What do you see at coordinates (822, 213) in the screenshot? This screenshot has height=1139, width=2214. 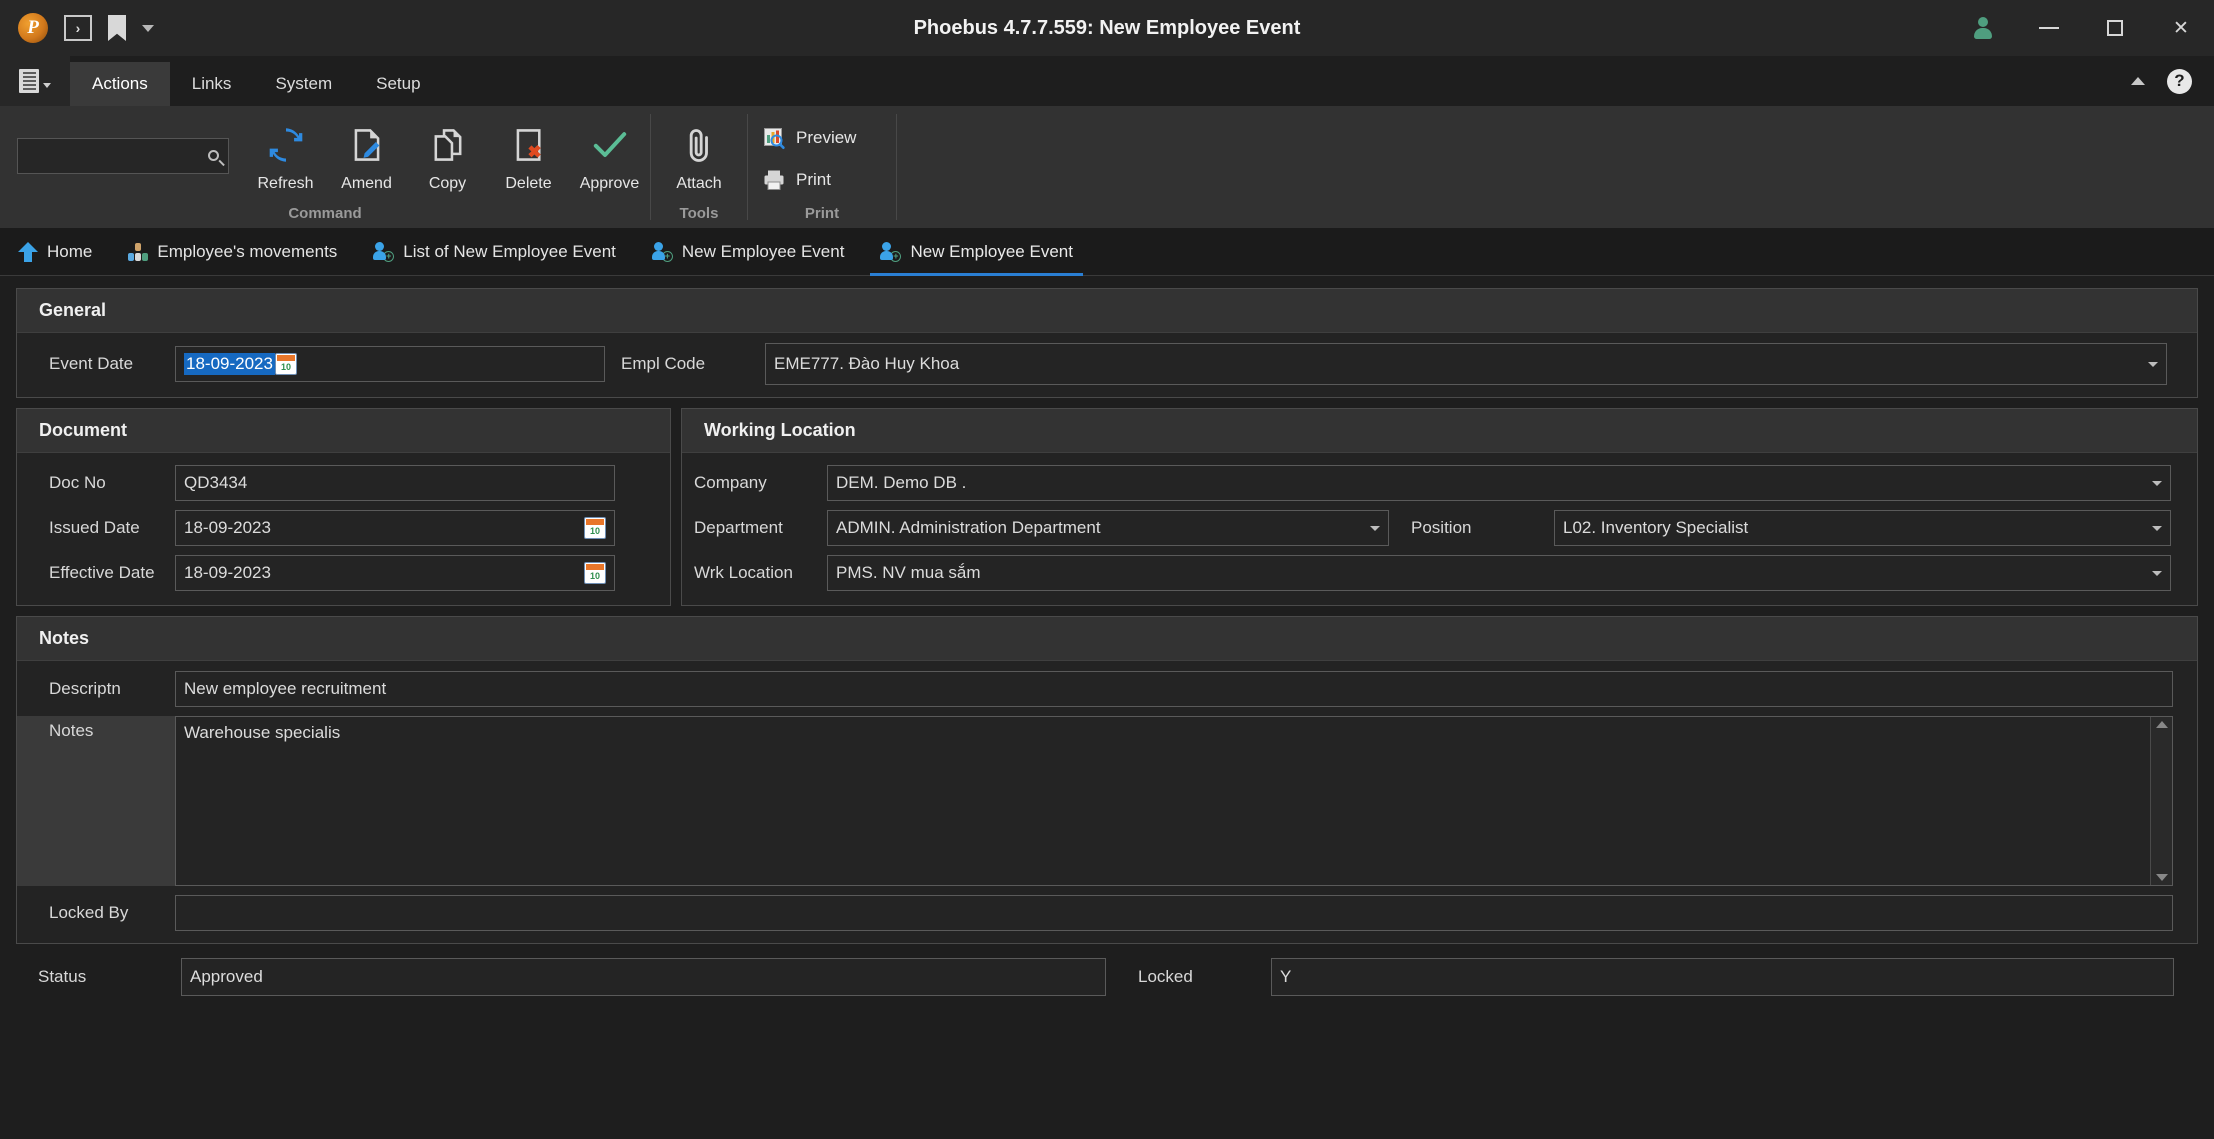 I see `ribbon-group-print-label: Print` at bounding box center [822, 213].